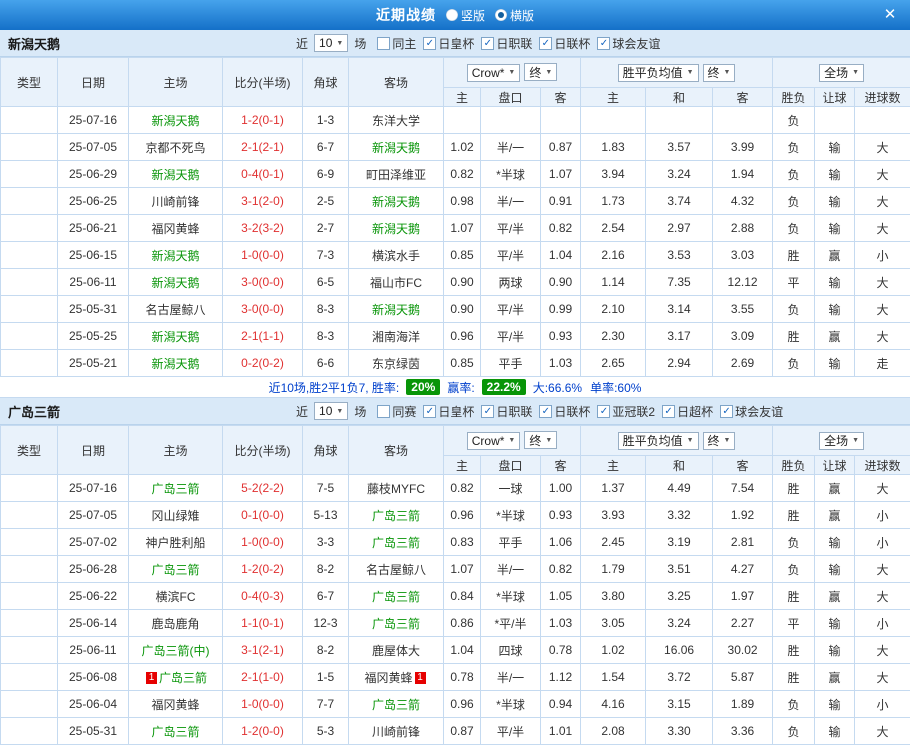  What do you see at coordinates (176, 651) in the screenshot?
I see `home-team-name: 广岛三箭(中)` at bounding box center [176, 651].